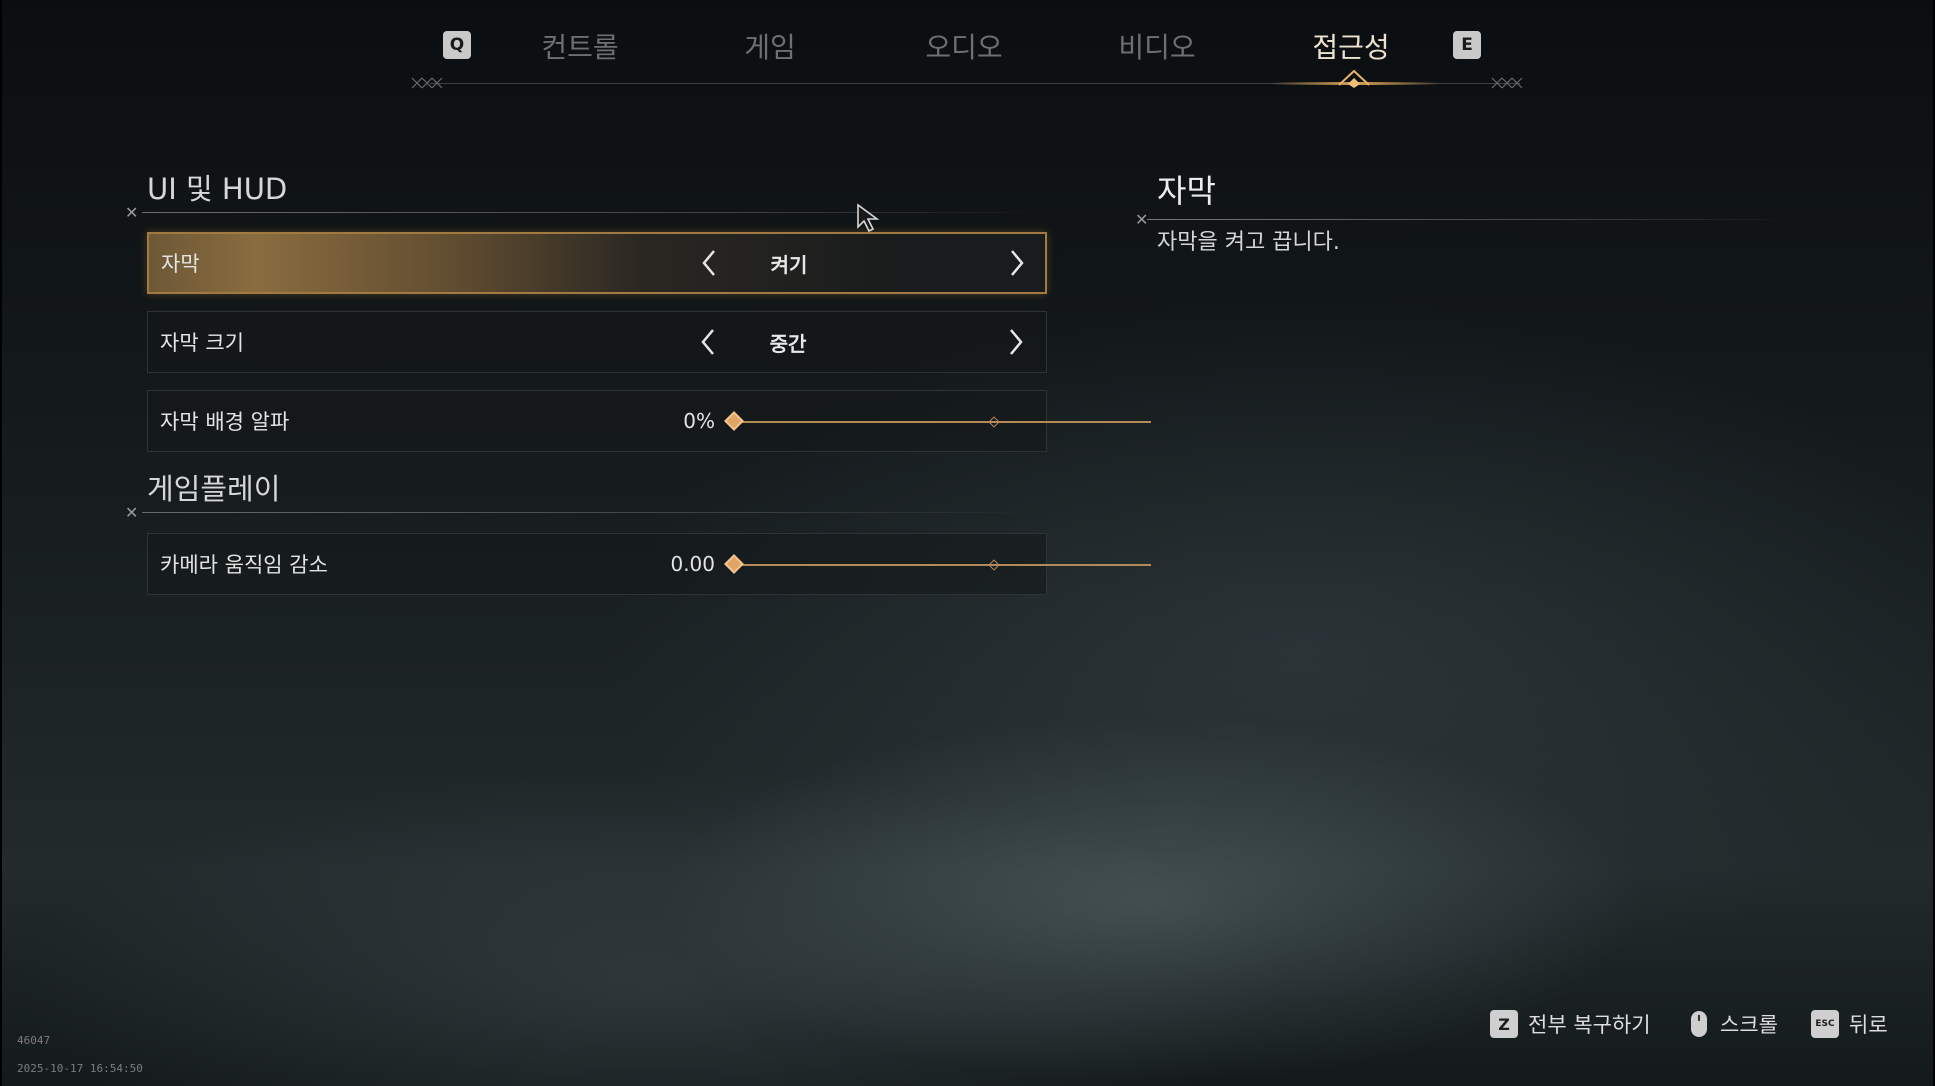 This screenshot has height=1086, width=1935. Describe the element at coordinates (1699, 1024) in the screenshot. I see `mouse-icon` at that location.